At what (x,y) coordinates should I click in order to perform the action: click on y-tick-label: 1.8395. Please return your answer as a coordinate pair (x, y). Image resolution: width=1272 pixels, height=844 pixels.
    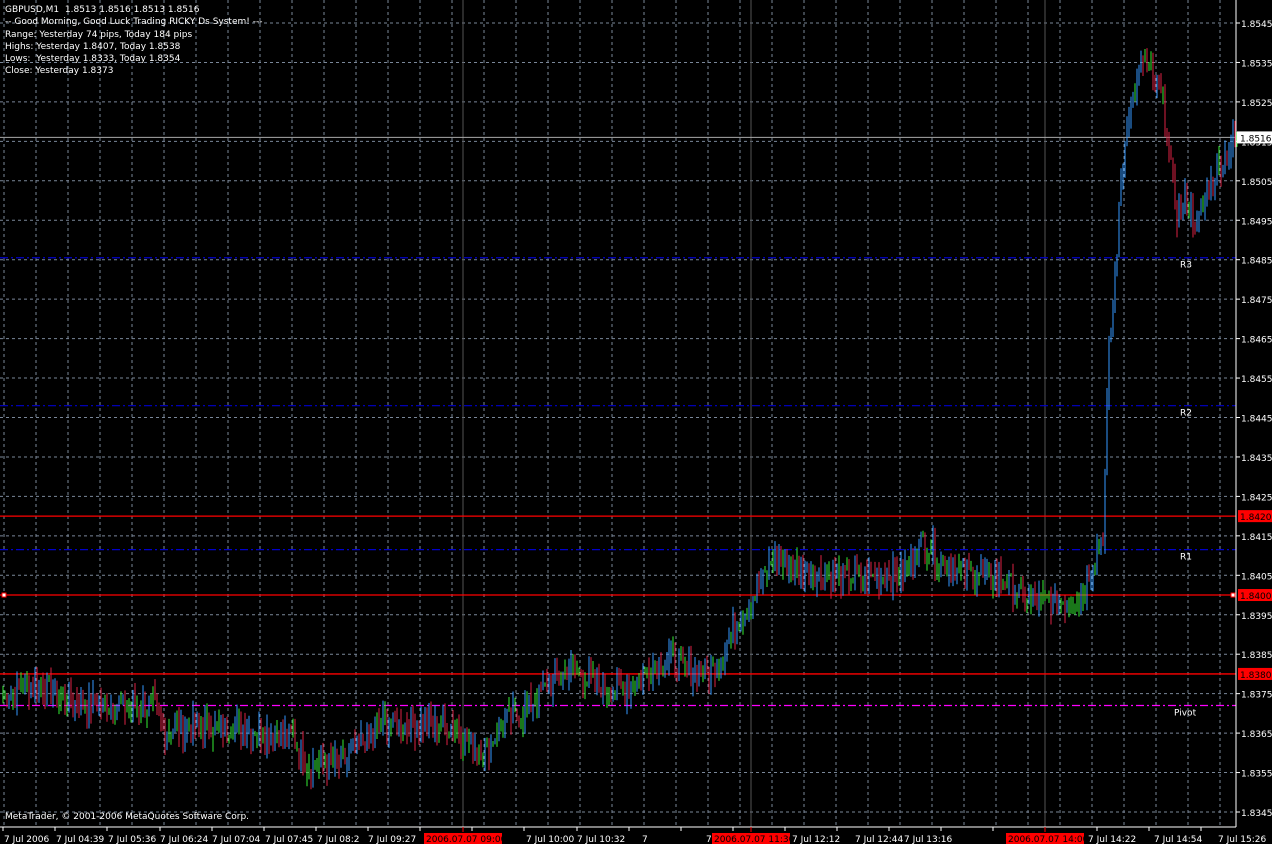
    Looking at the image, I should click on (1256, 617).